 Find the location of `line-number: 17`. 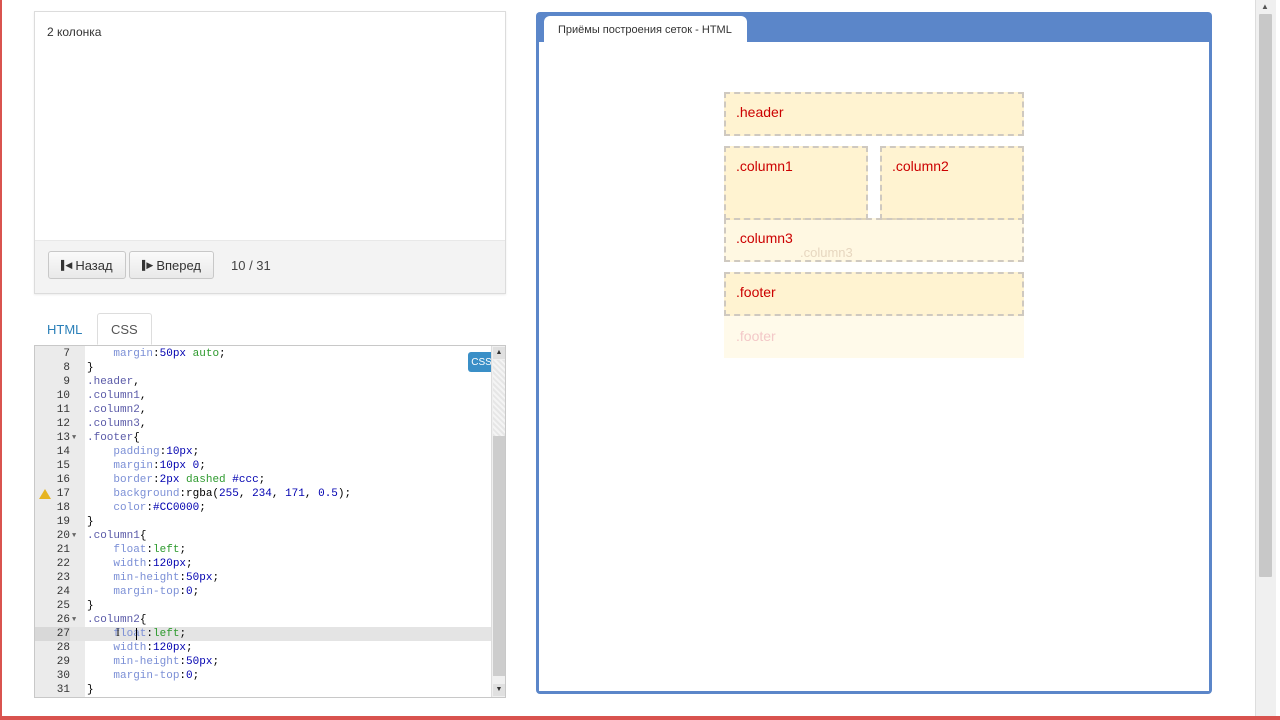

line-number: 17 is located at coordinates (63, 494).